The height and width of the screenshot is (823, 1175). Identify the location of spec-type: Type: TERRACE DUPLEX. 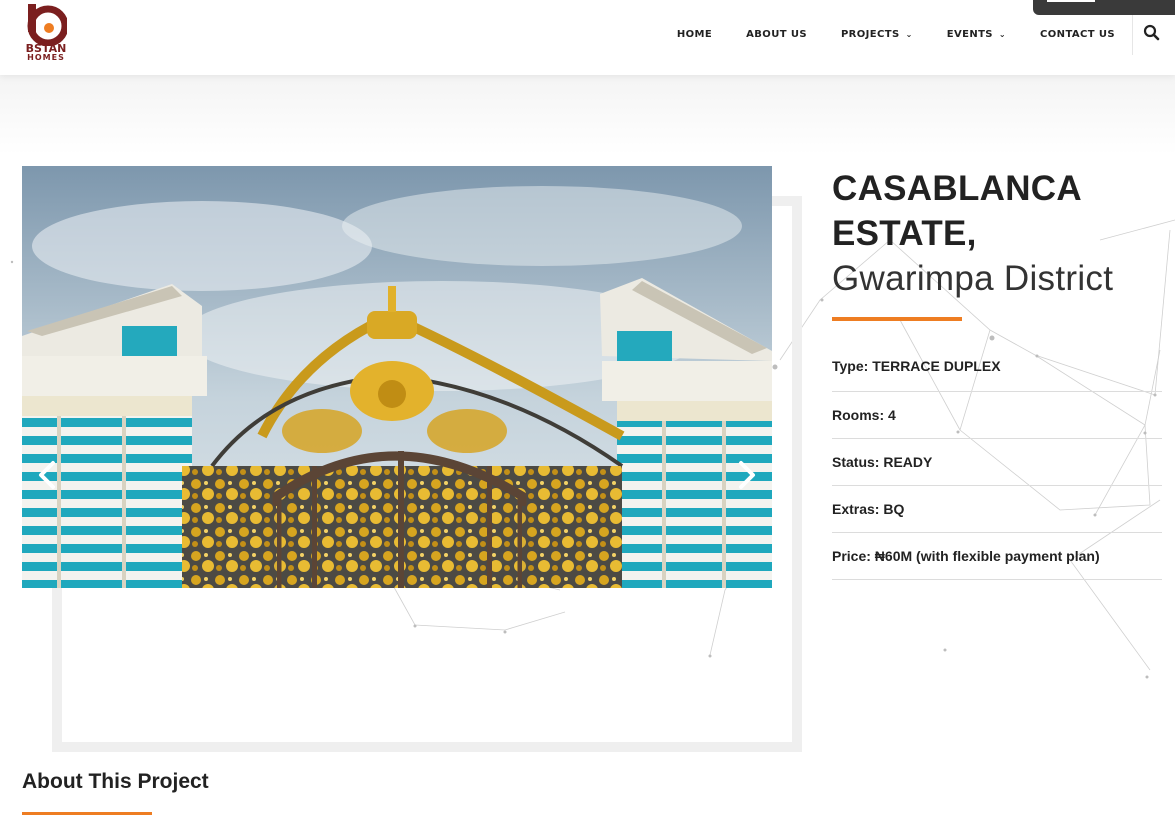
(997, 370).